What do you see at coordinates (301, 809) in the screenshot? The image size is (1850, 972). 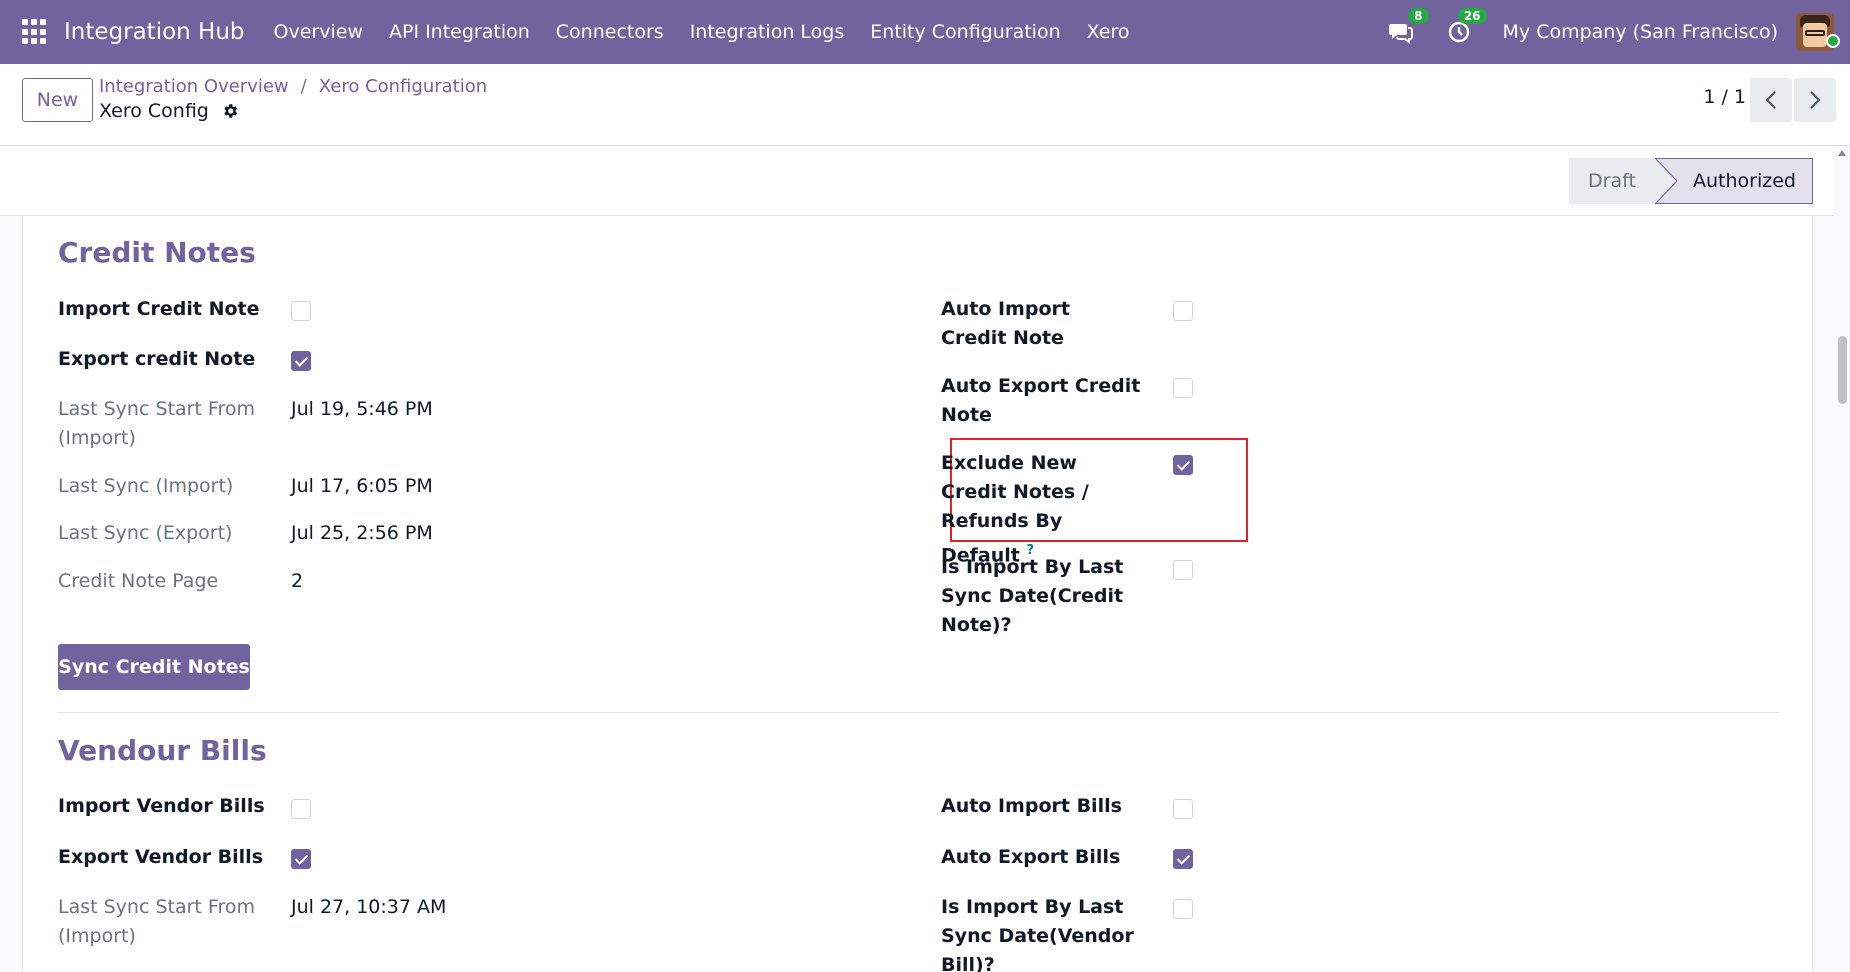 I see `checkbox-import-vendor-bills` at bounding box center [301, 809].